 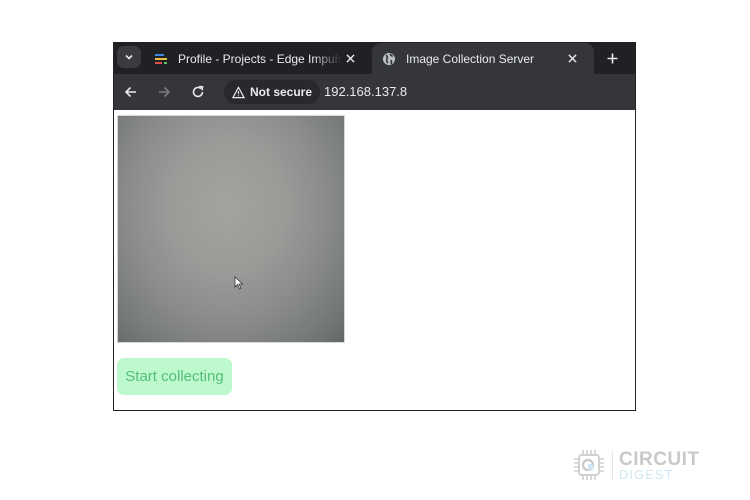 I want to click on tab-search-button, so click(x=129, y=57).